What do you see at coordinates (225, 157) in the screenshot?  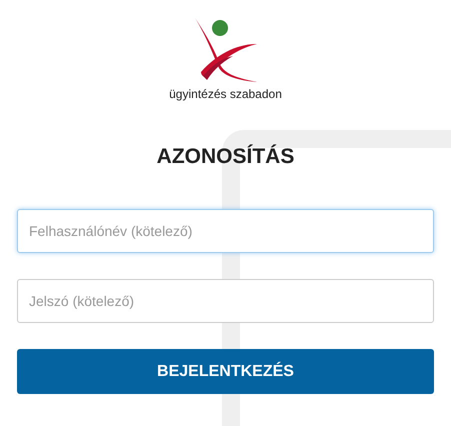 I see `page-title: AZONOSÍTÁS` at bounding box center [225, 157].